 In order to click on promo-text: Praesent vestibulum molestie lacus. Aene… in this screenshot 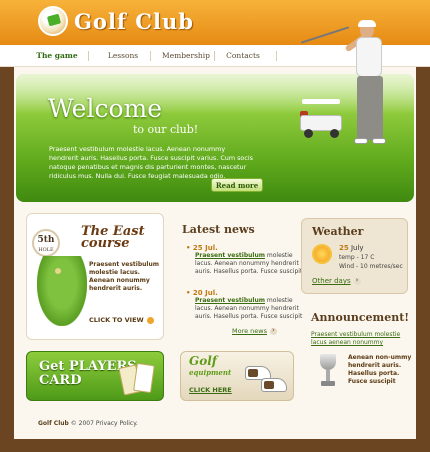, I will do `click(124, 276)`.